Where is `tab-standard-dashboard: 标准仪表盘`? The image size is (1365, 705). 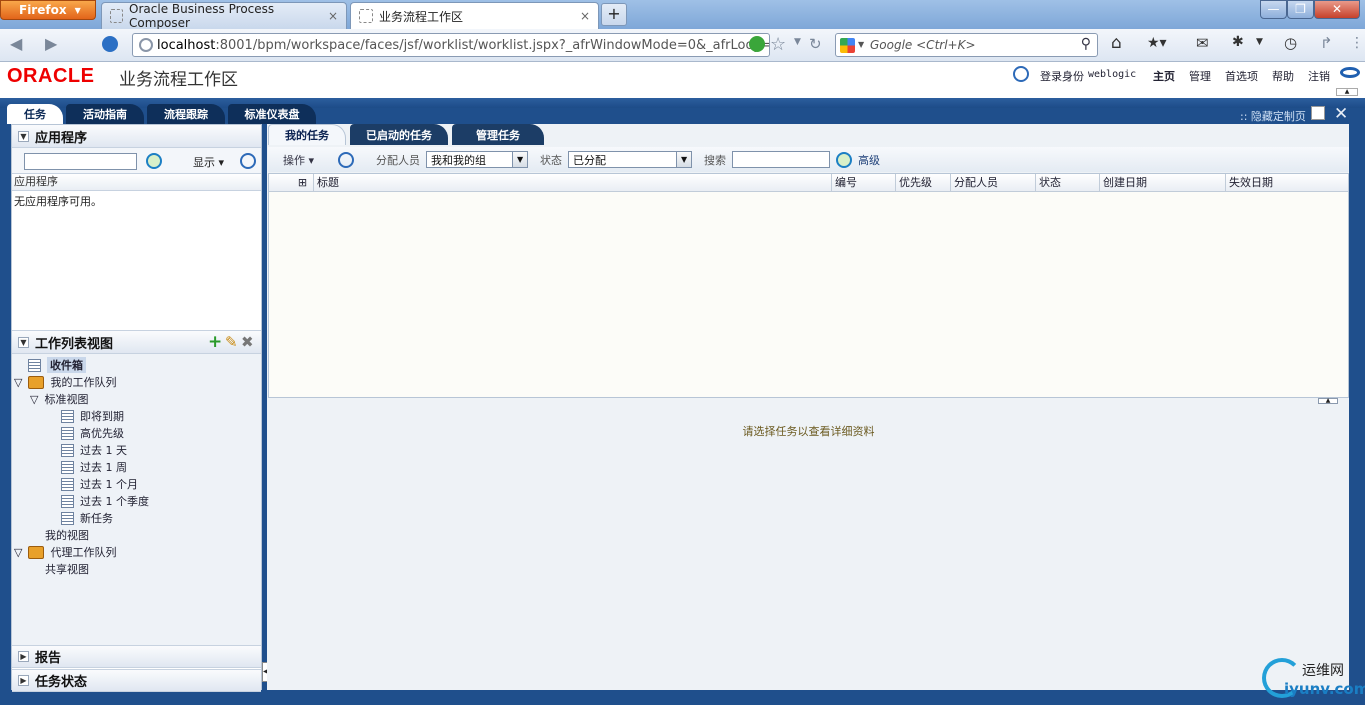 tab-standard-dashboard: 标准仪表盘 is located at coordinates (272, 114).